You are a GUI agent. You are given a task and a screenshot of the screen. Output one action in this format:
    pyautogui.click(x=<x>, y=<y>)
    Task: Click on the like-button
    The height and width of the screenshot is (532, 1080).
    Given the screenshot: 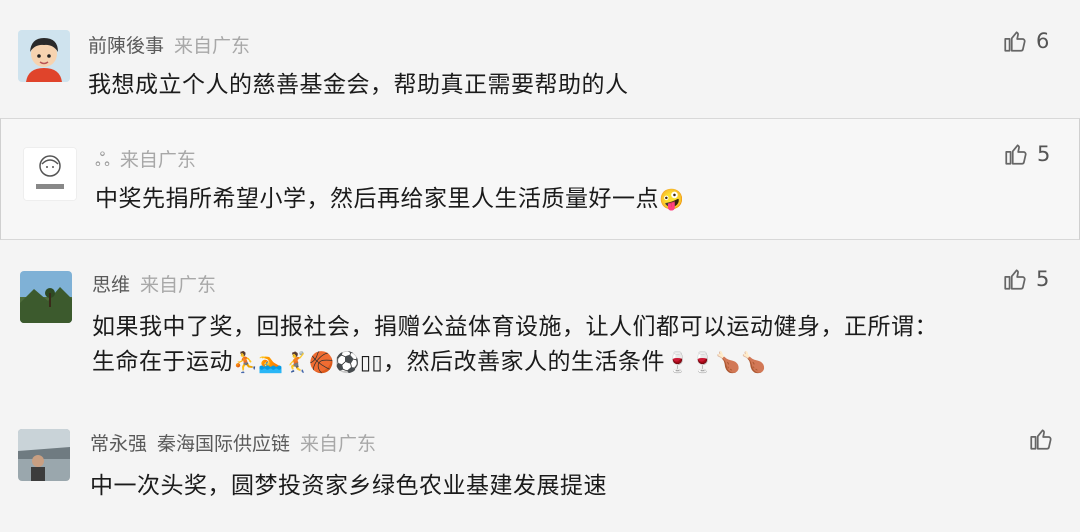 What is the action you would take?
    pyautogui.click(x=1045, y=439)
    